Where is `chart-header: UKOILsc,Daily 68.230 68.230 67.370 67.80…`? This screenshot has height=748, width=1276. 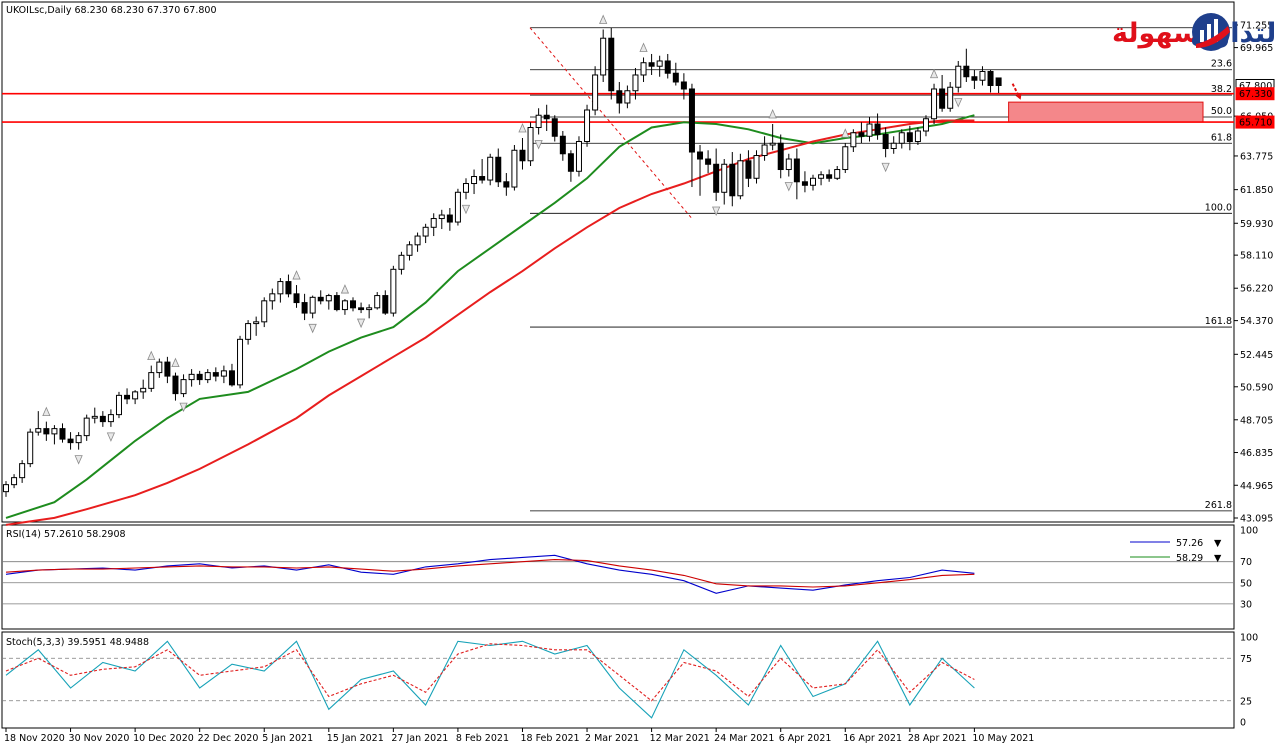 chart-header: UKOILsc,Daily 68.230 68.230 67.370 67.80… is located at coordinates (111, 10).